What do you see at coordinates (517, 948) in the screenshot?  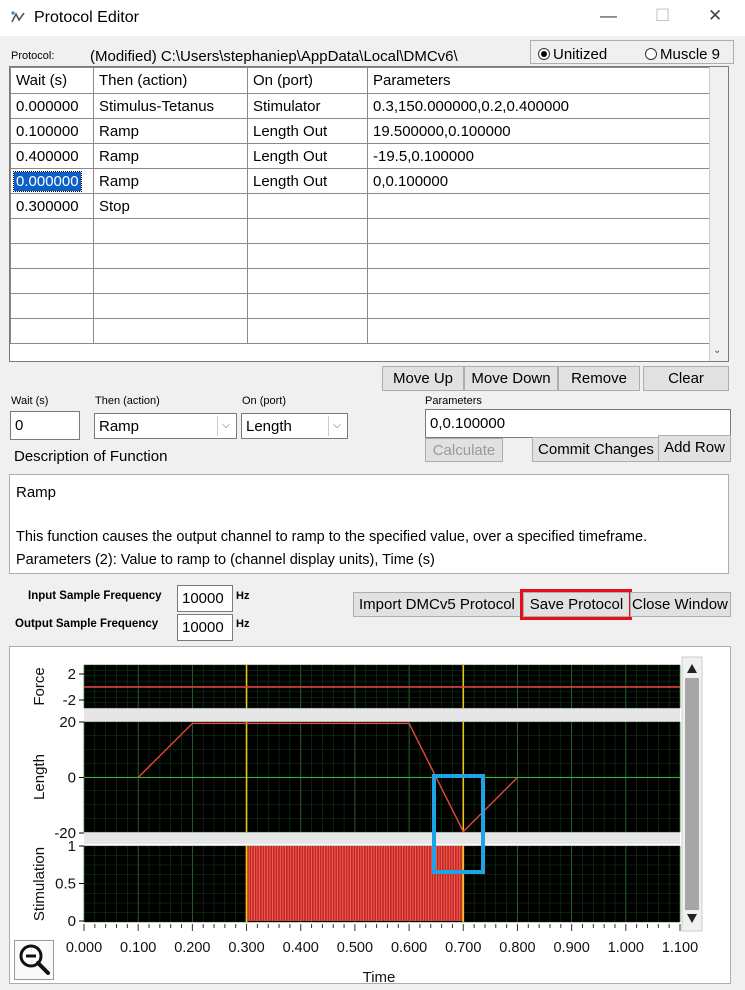 I see `x-tick-label: 0.800` at bounding box center [517, 948].